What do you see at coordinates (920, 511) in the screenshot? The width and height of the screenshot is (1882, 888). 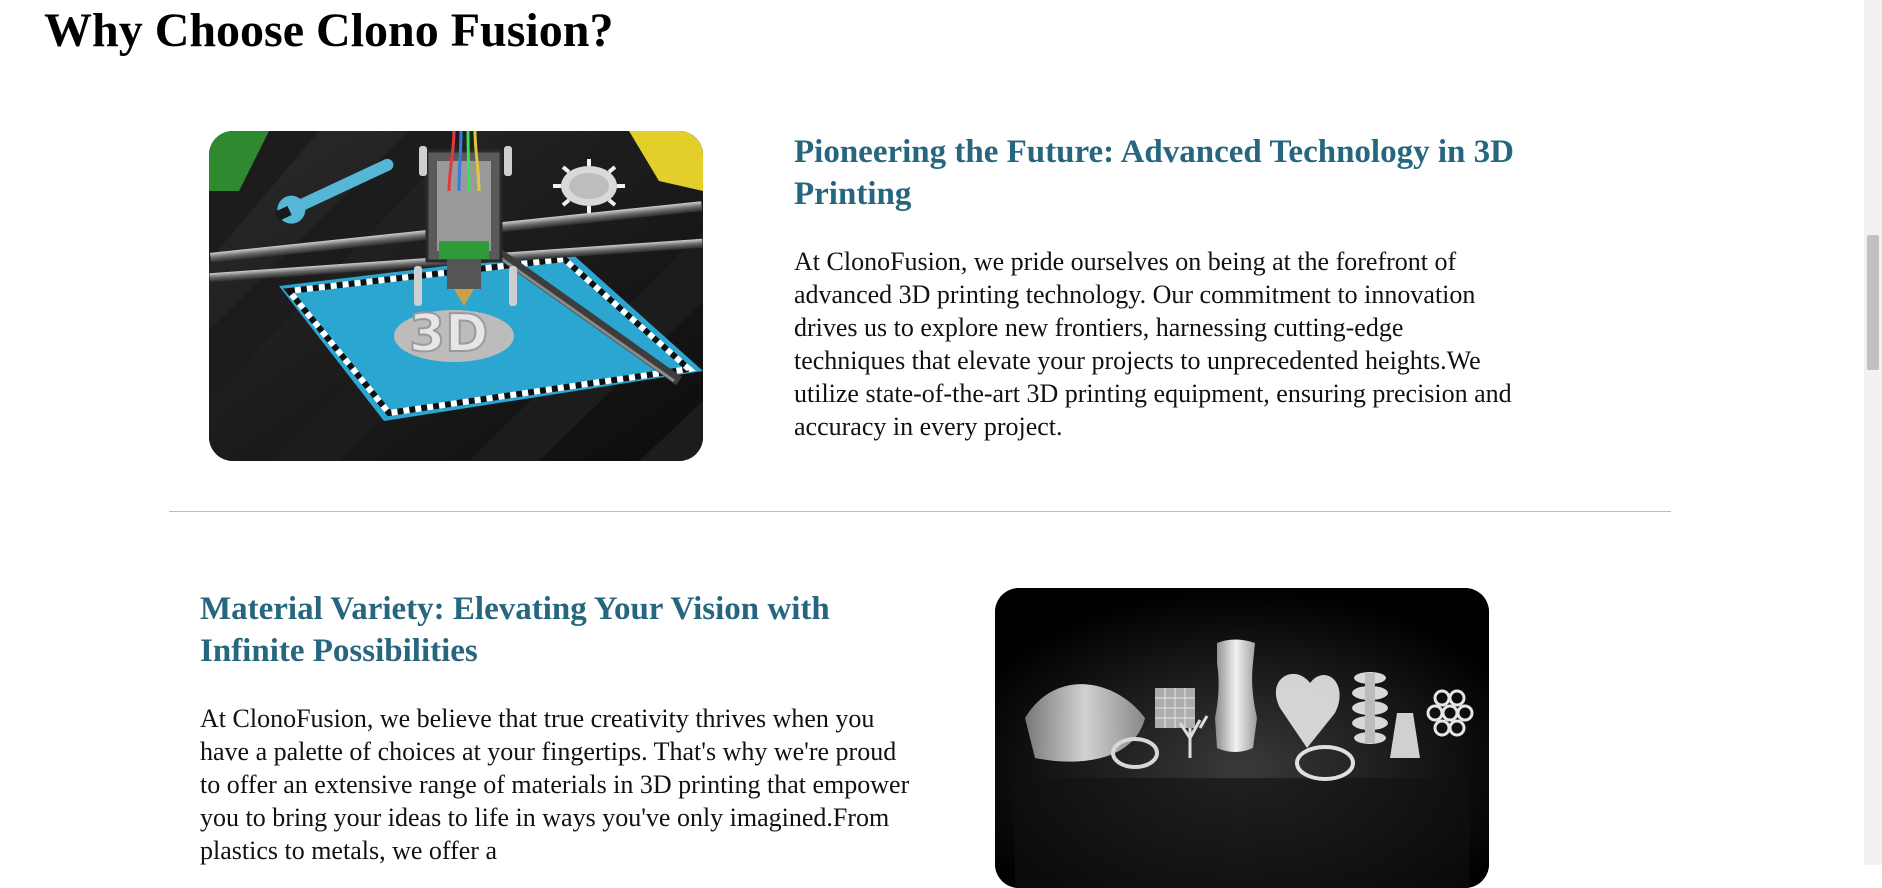 I see `section-divider` at bounding box center [920, 511].